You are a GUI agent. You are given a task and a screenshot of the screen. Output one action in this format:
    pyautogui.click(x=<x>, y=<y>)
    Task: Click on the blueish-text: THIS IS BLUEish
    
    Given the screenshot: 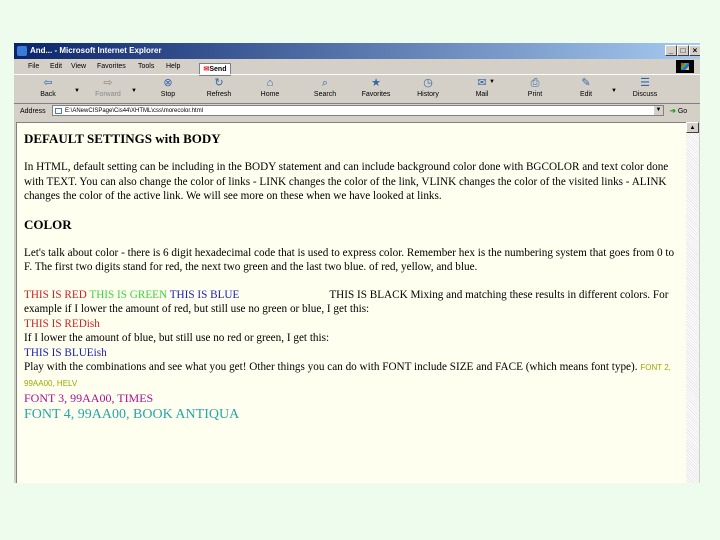 What is the action you would take?
    pyautogui.click(x=65, y=352)
    